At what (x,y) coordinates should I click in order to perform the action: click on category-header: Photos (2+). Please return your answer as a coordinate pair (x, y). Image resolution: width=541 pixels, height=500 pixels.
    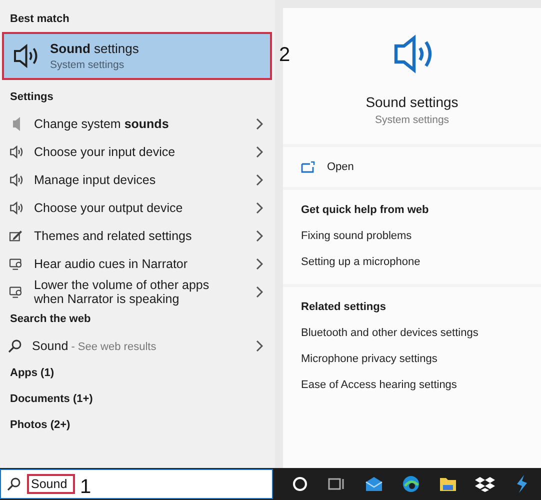
    Looking at the image, I should click on (137, 425).